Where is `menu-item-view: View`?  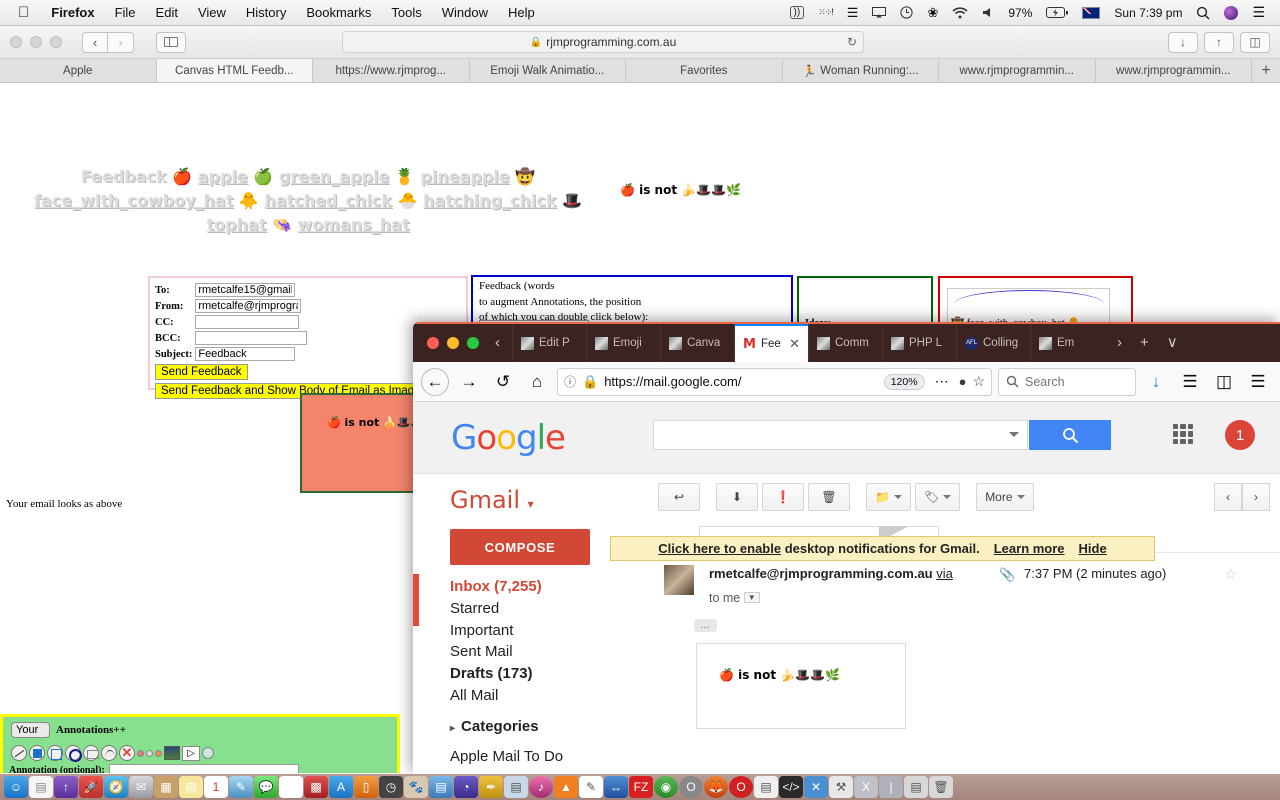 menu-item-view: View is located at coordinates (212, 12).